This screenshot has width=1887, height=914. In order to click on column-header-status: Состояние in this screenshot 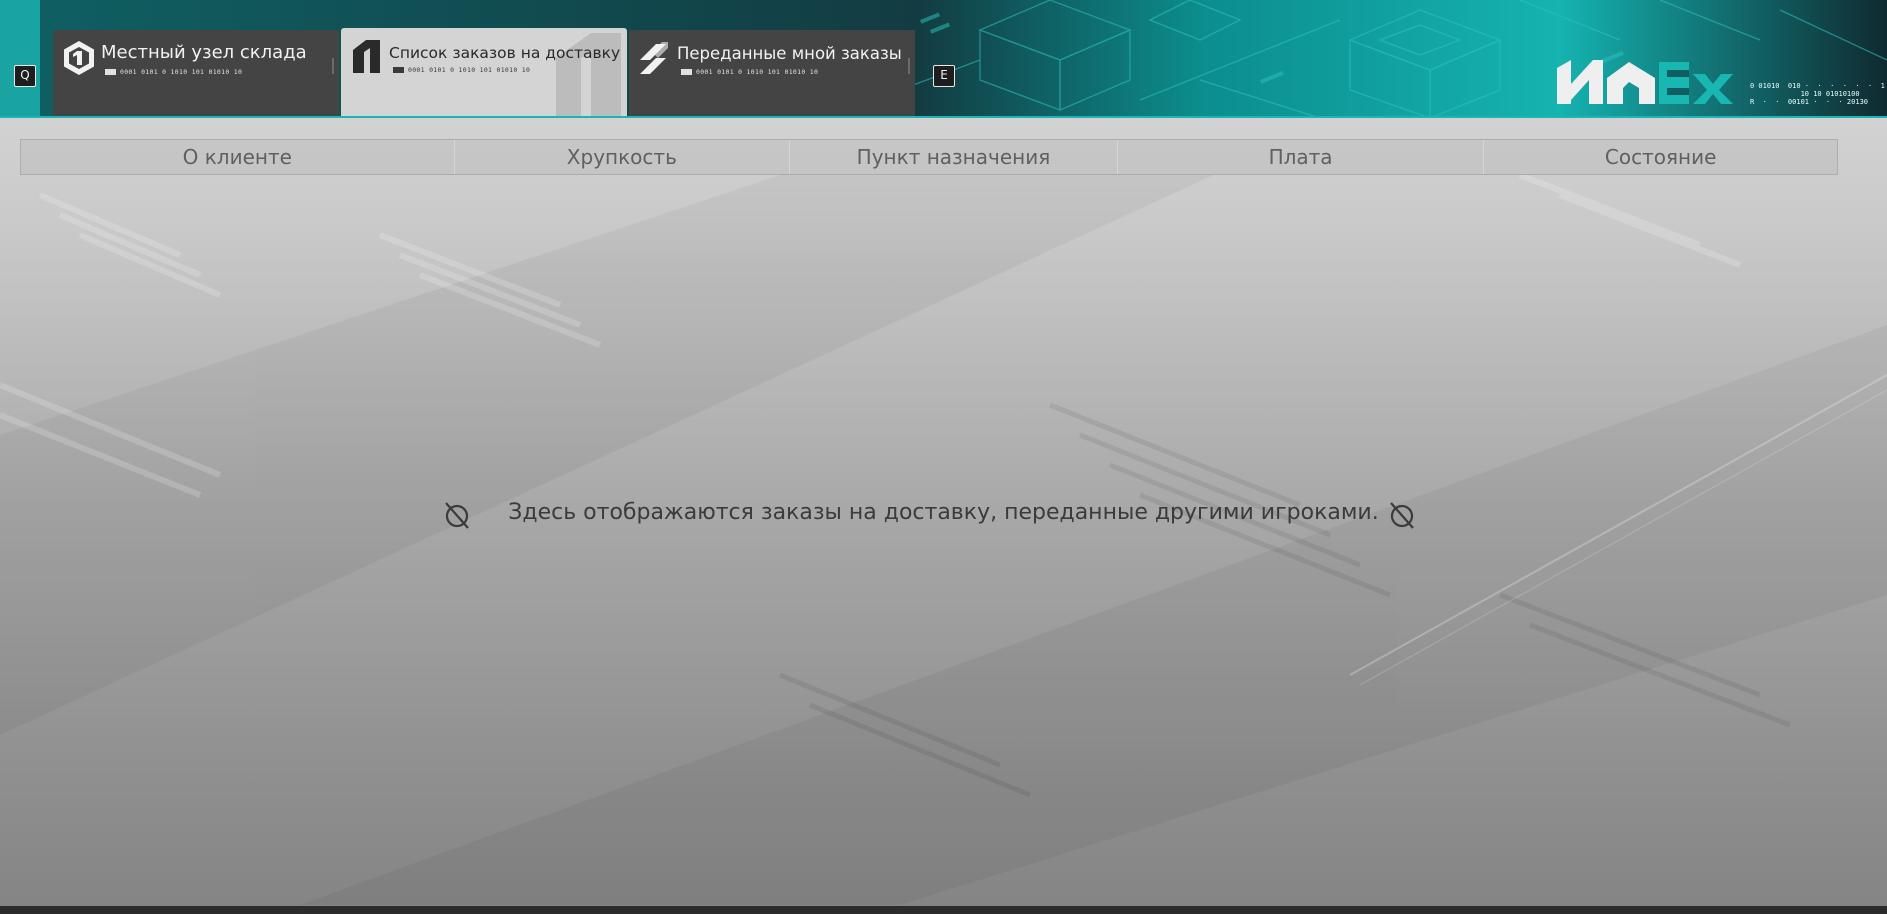, I will do `click(1660, 157)`.